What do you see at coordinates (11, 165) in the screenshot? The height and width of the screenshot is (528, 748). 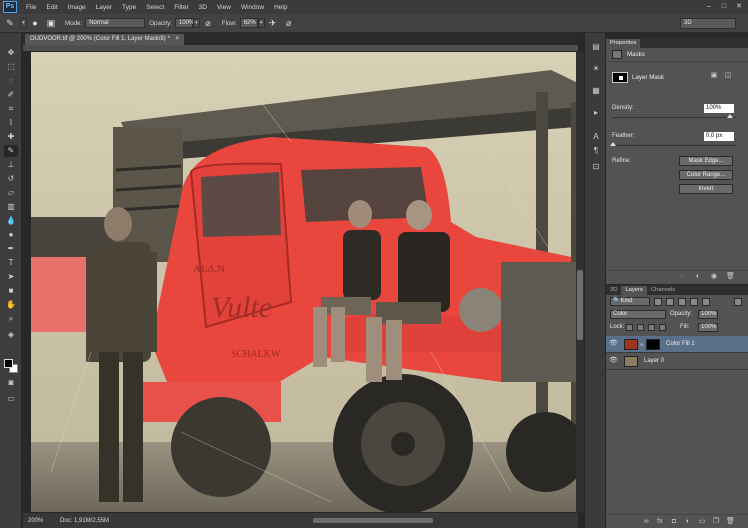 I see `clone-stamp-tool-icon: ⊥` at bounding box center [11, 165].